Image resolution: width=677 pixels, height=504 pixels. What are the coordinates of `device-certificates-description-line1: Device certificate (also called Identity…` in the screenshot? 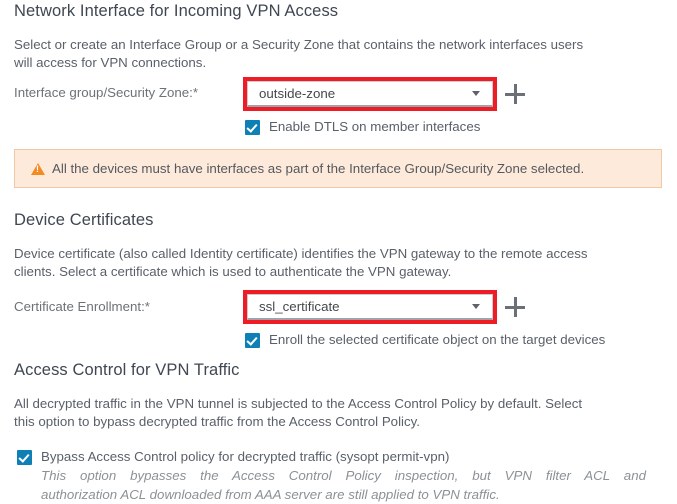 It's located at (341, 254).